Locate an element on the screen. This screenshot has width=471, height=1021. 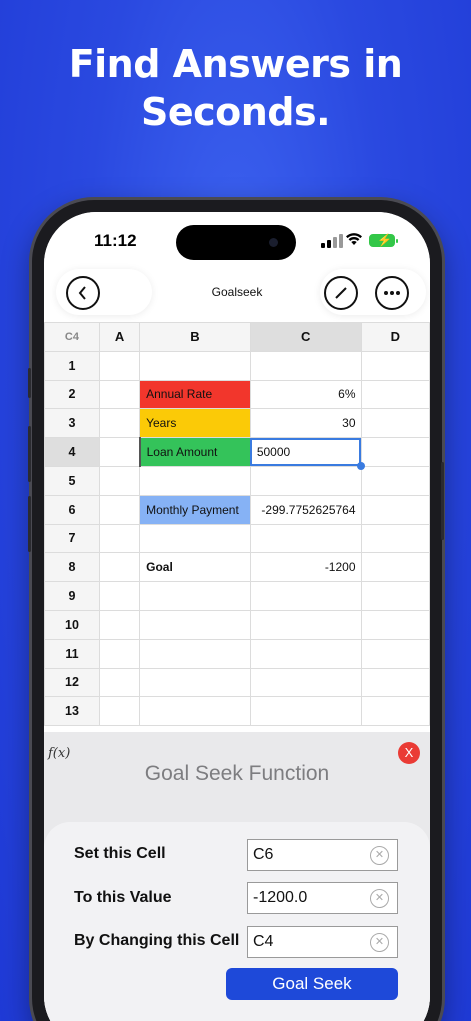
row-header: 6 is located at coordinates (72, 509).